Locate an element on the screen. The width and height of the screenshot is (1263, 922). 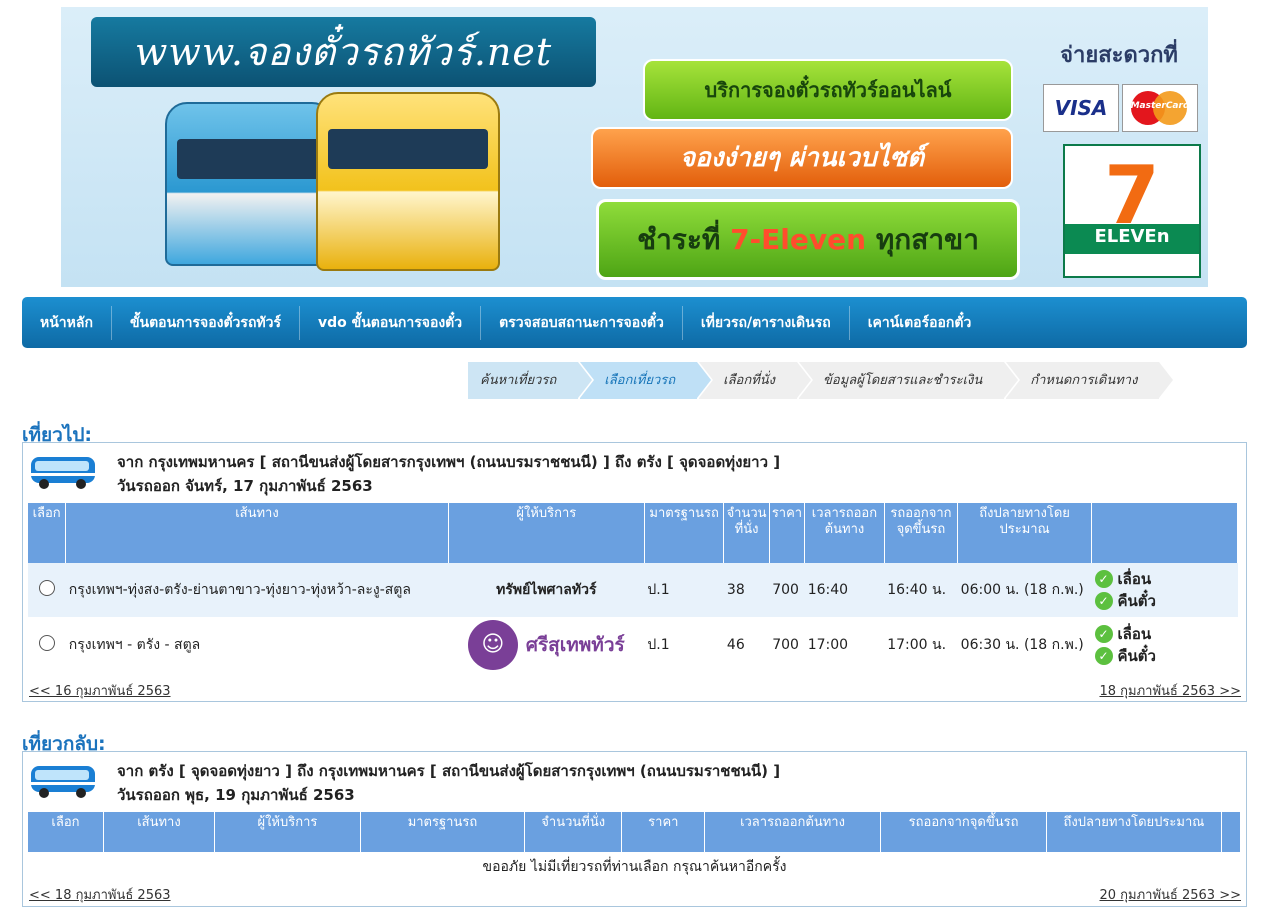
step-passenger-payment: ข้อมูลผู้โดยสารและชำระเงิน is located at coordinates (909, 380).